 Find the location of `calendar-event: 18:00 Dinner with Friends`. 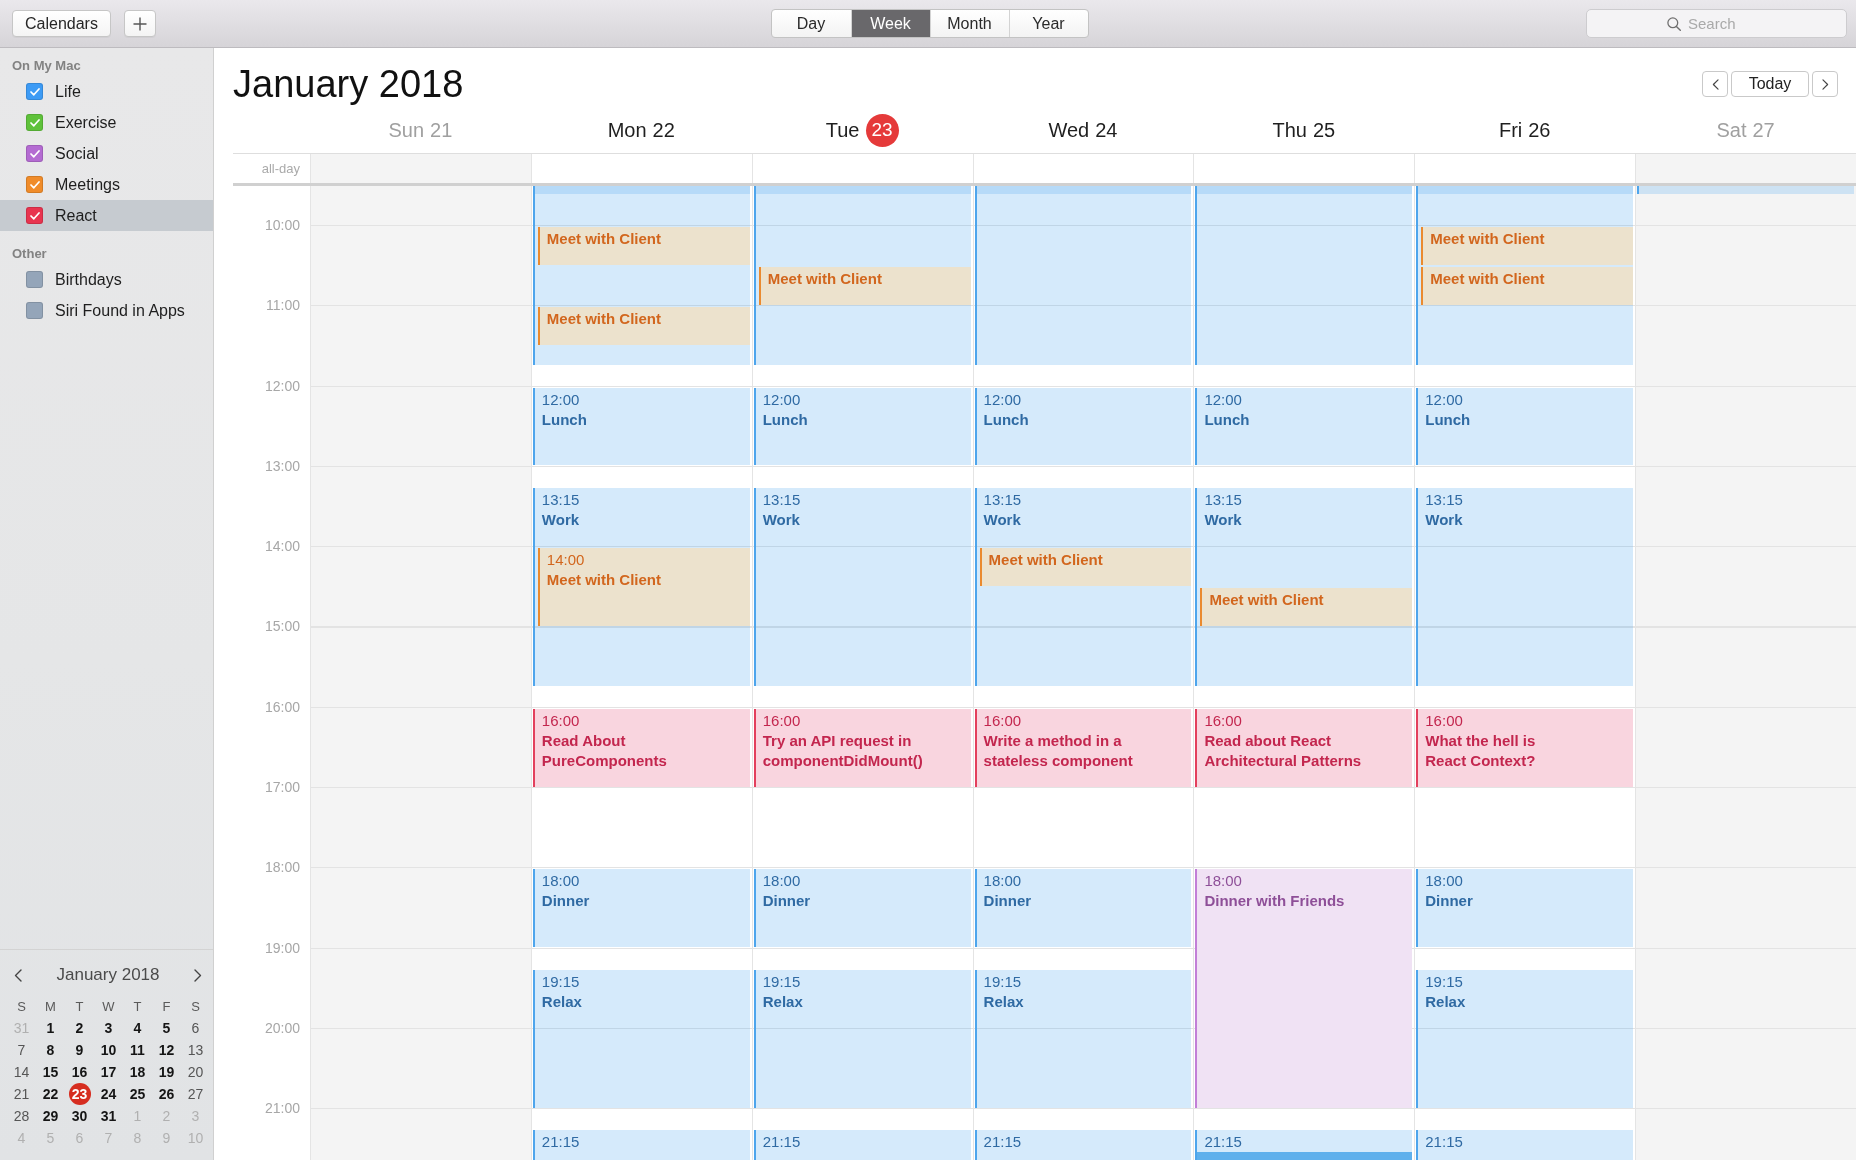

calendar-event: 18:00 Dinner with Friends is located at coordinates (1304, 988).